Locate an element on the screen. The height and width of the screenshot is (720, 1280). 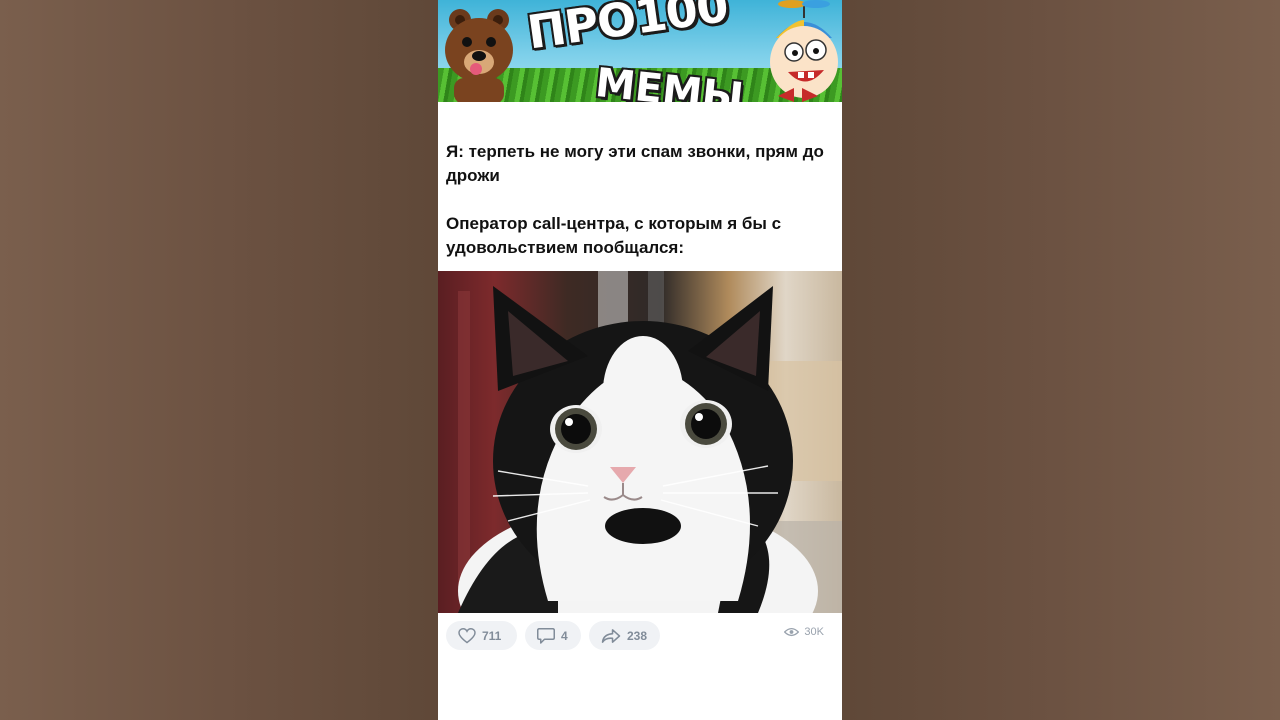
share-button: 238 is located at coordinates (624, 635).